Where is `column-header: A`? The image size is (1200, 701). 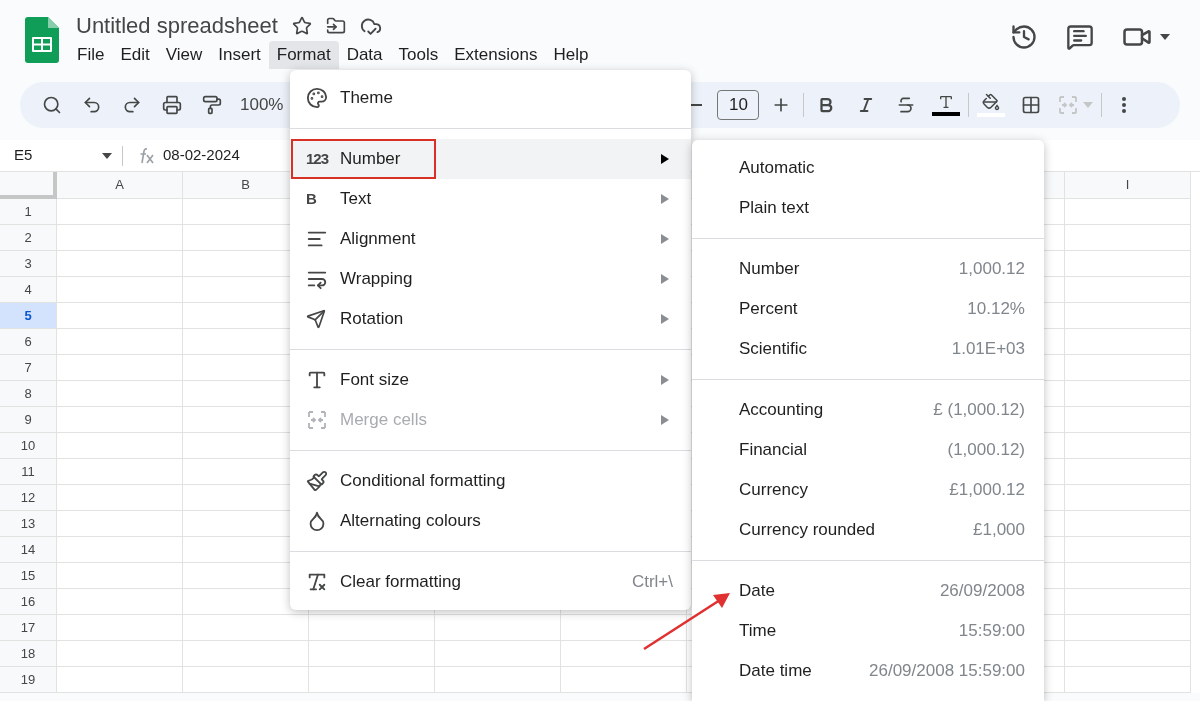 column-header: A is located at coordinates (120, 185).